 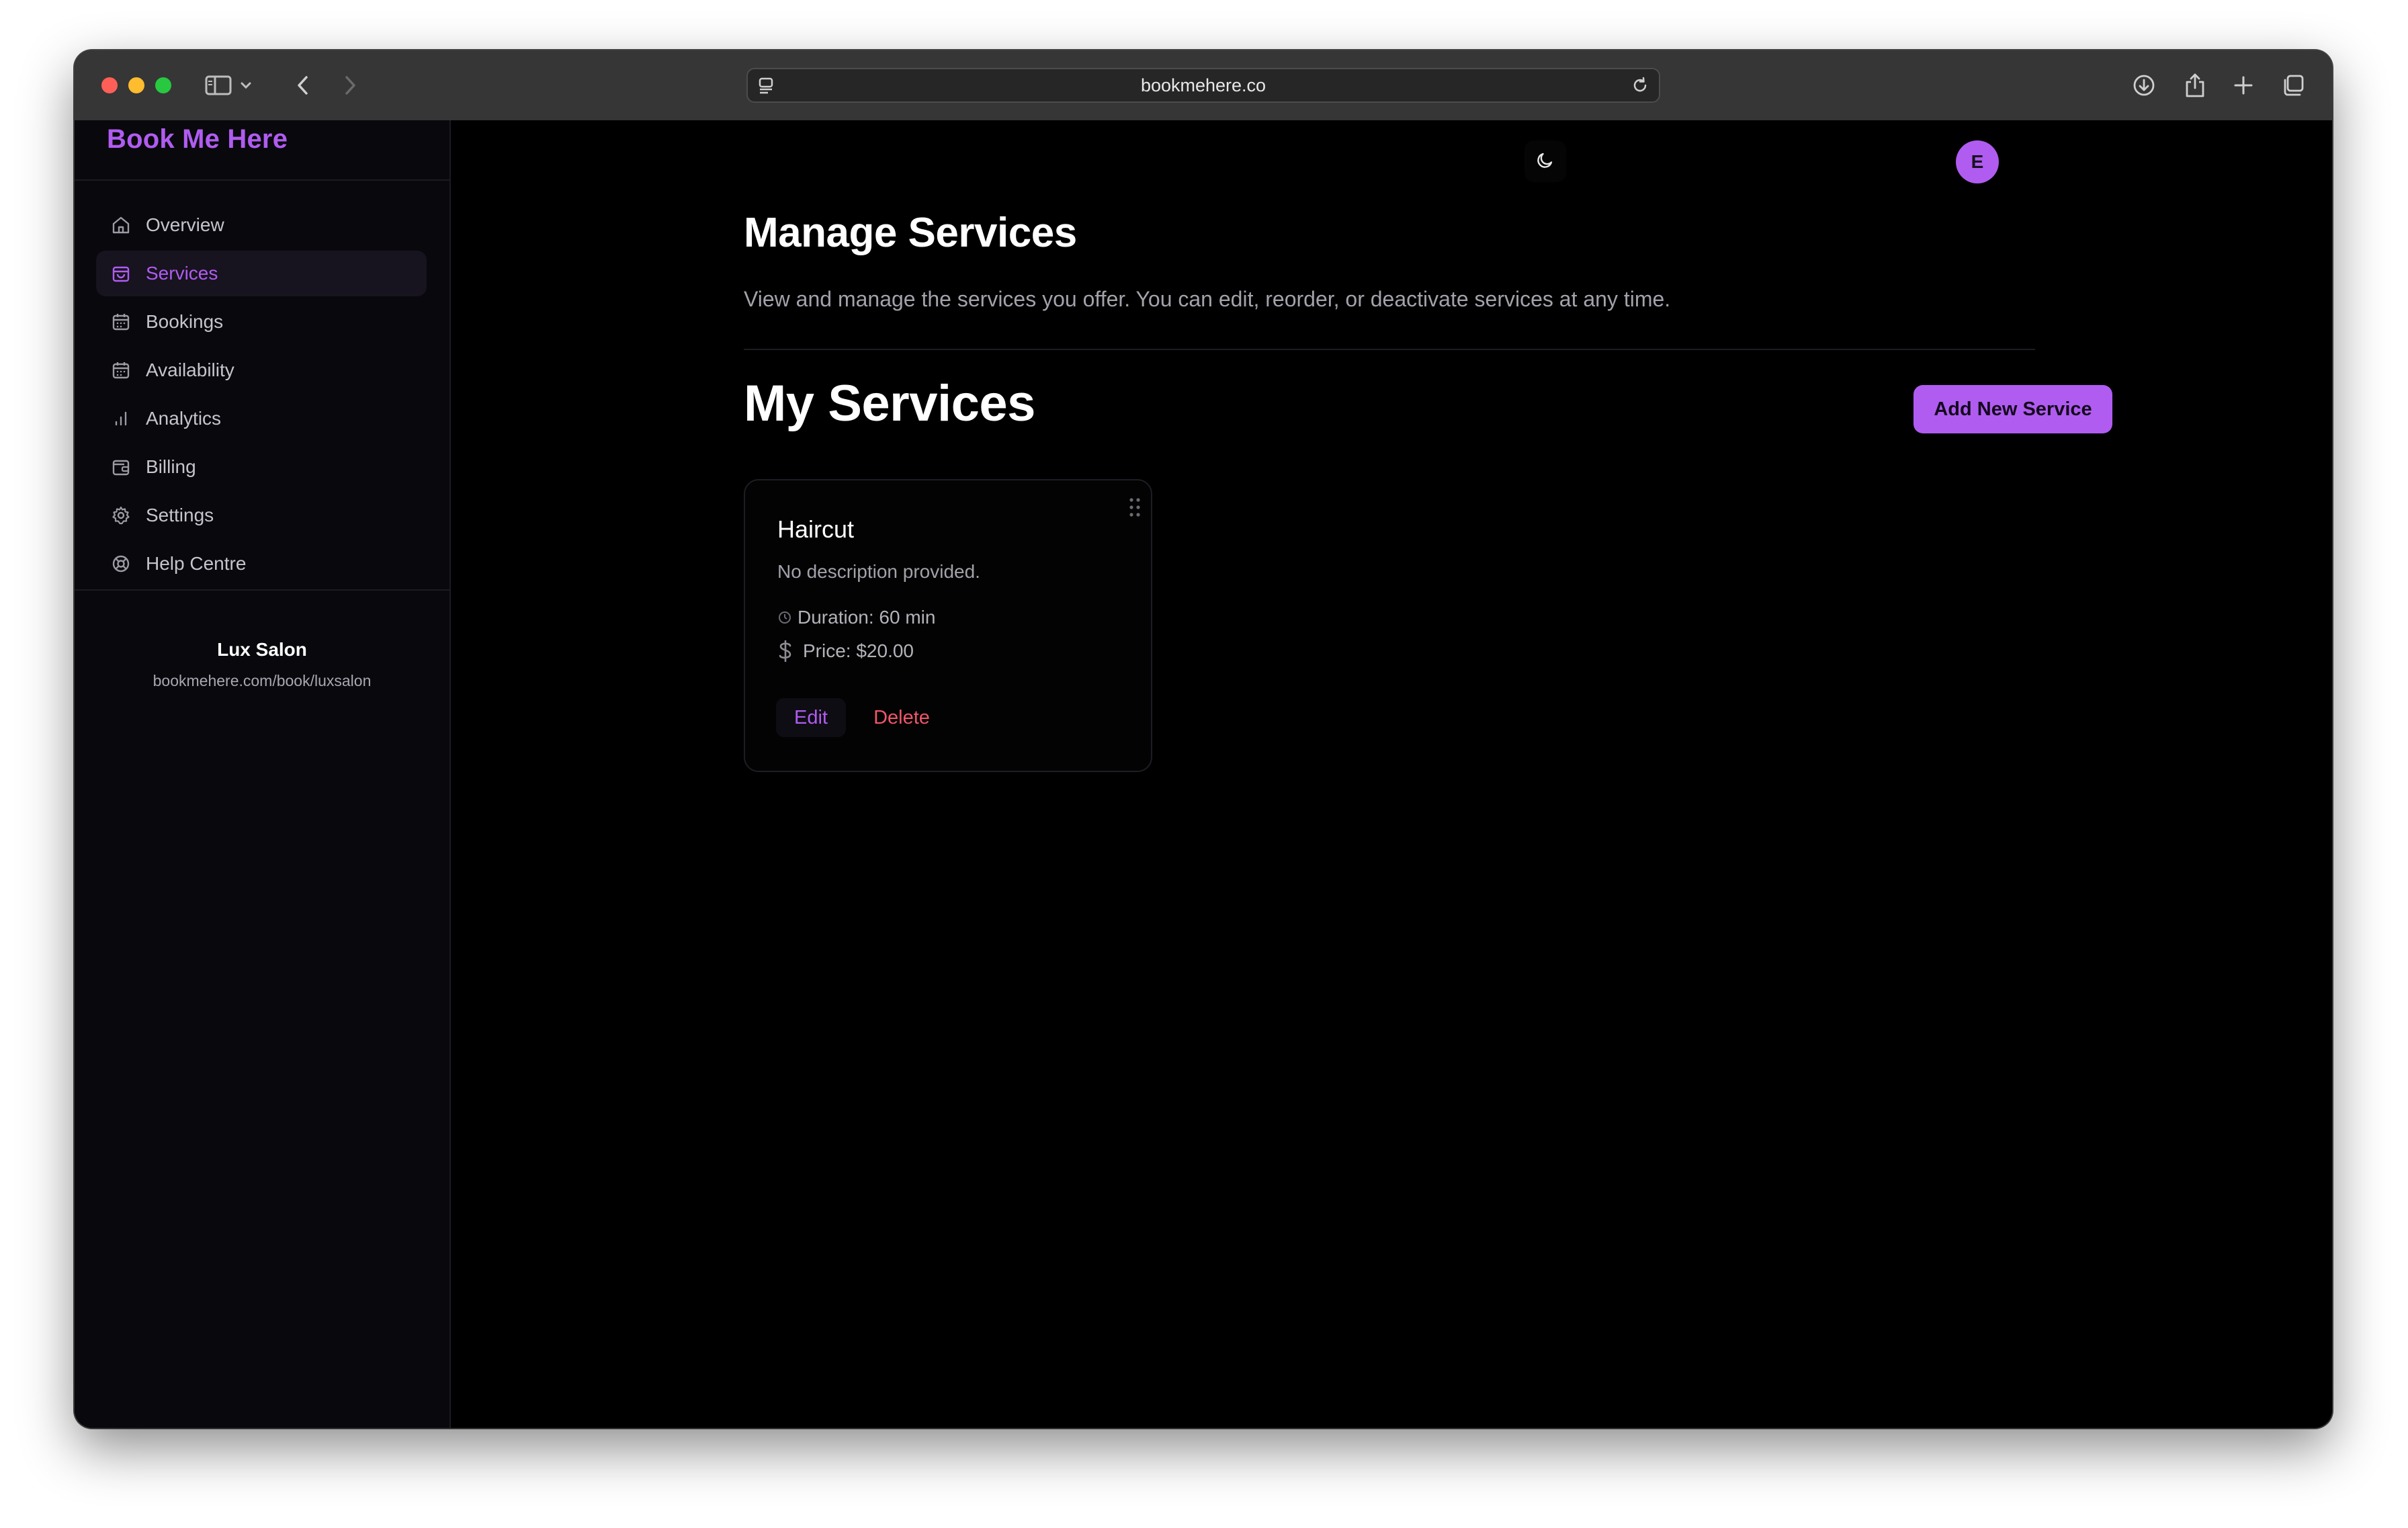 What do you see at coordinates (171, 466) in the screenshot?
I see `sidebar-item-label: Billing` at bounding box center [171, 466].